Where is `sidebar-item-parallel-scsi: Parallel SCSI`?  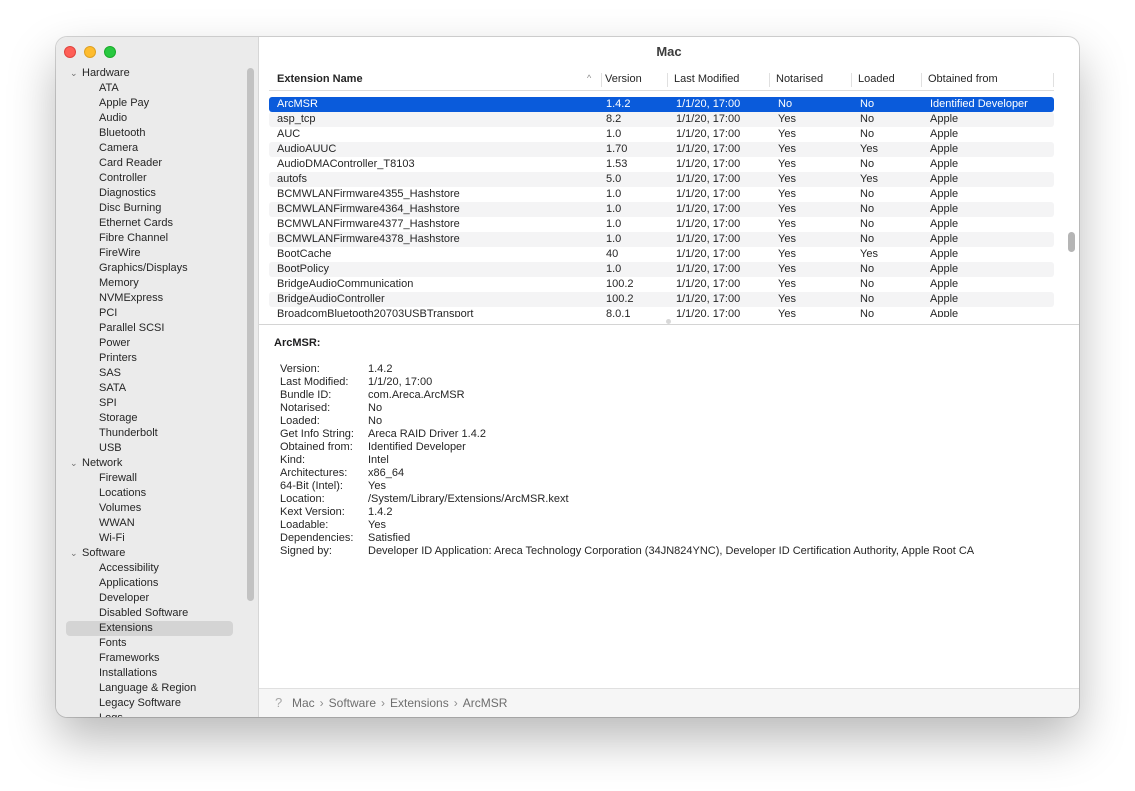 sidebar-item-parallel-scsi: Parallel SCSI is located at coordinates (131, 328).